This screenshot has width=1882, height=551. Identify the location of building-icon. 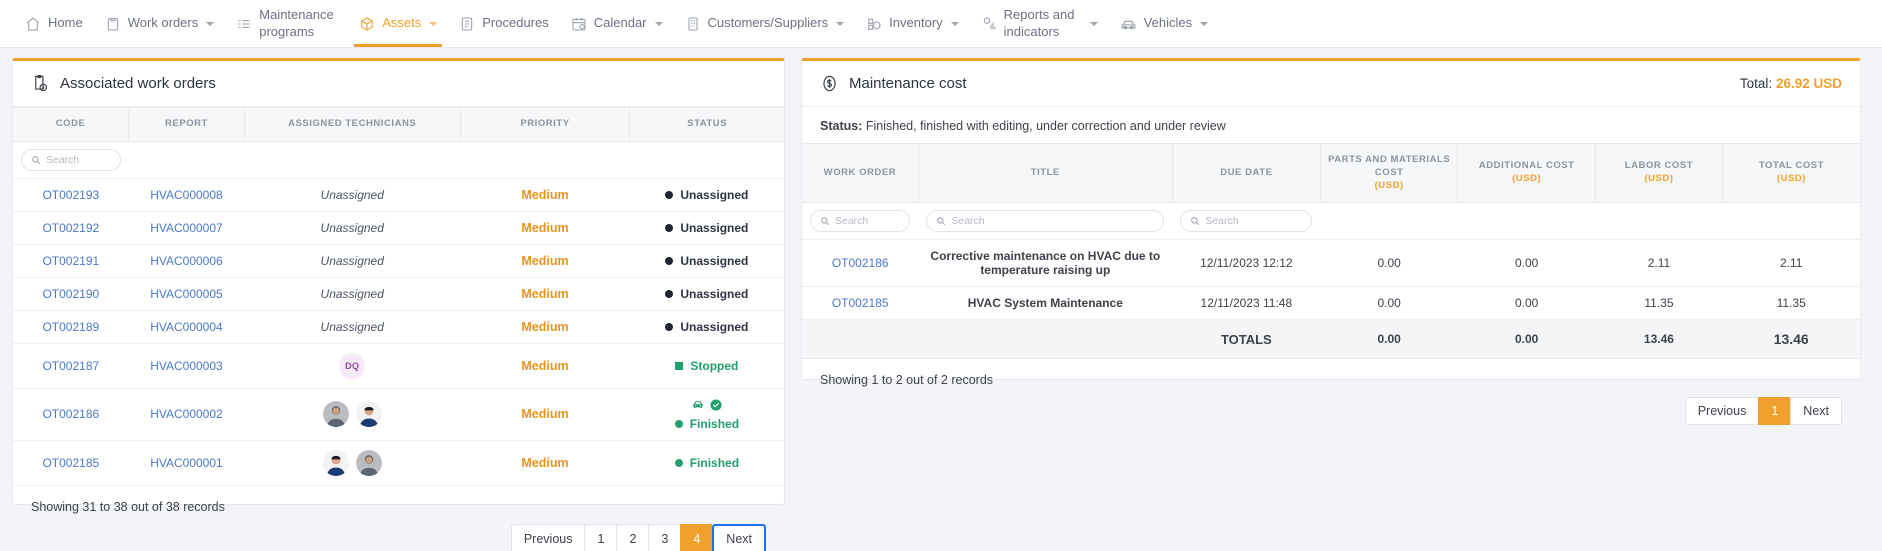
(693, 24).